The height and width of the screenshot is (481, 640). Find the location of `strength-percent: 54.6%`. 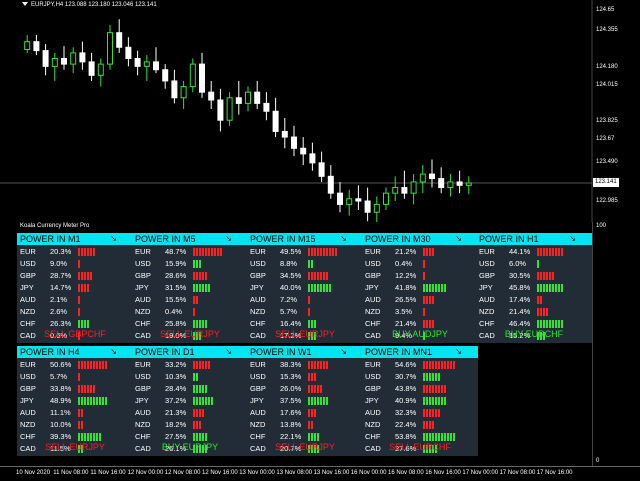

strength-percent: 54.6% is located at coordinates (406, 364).